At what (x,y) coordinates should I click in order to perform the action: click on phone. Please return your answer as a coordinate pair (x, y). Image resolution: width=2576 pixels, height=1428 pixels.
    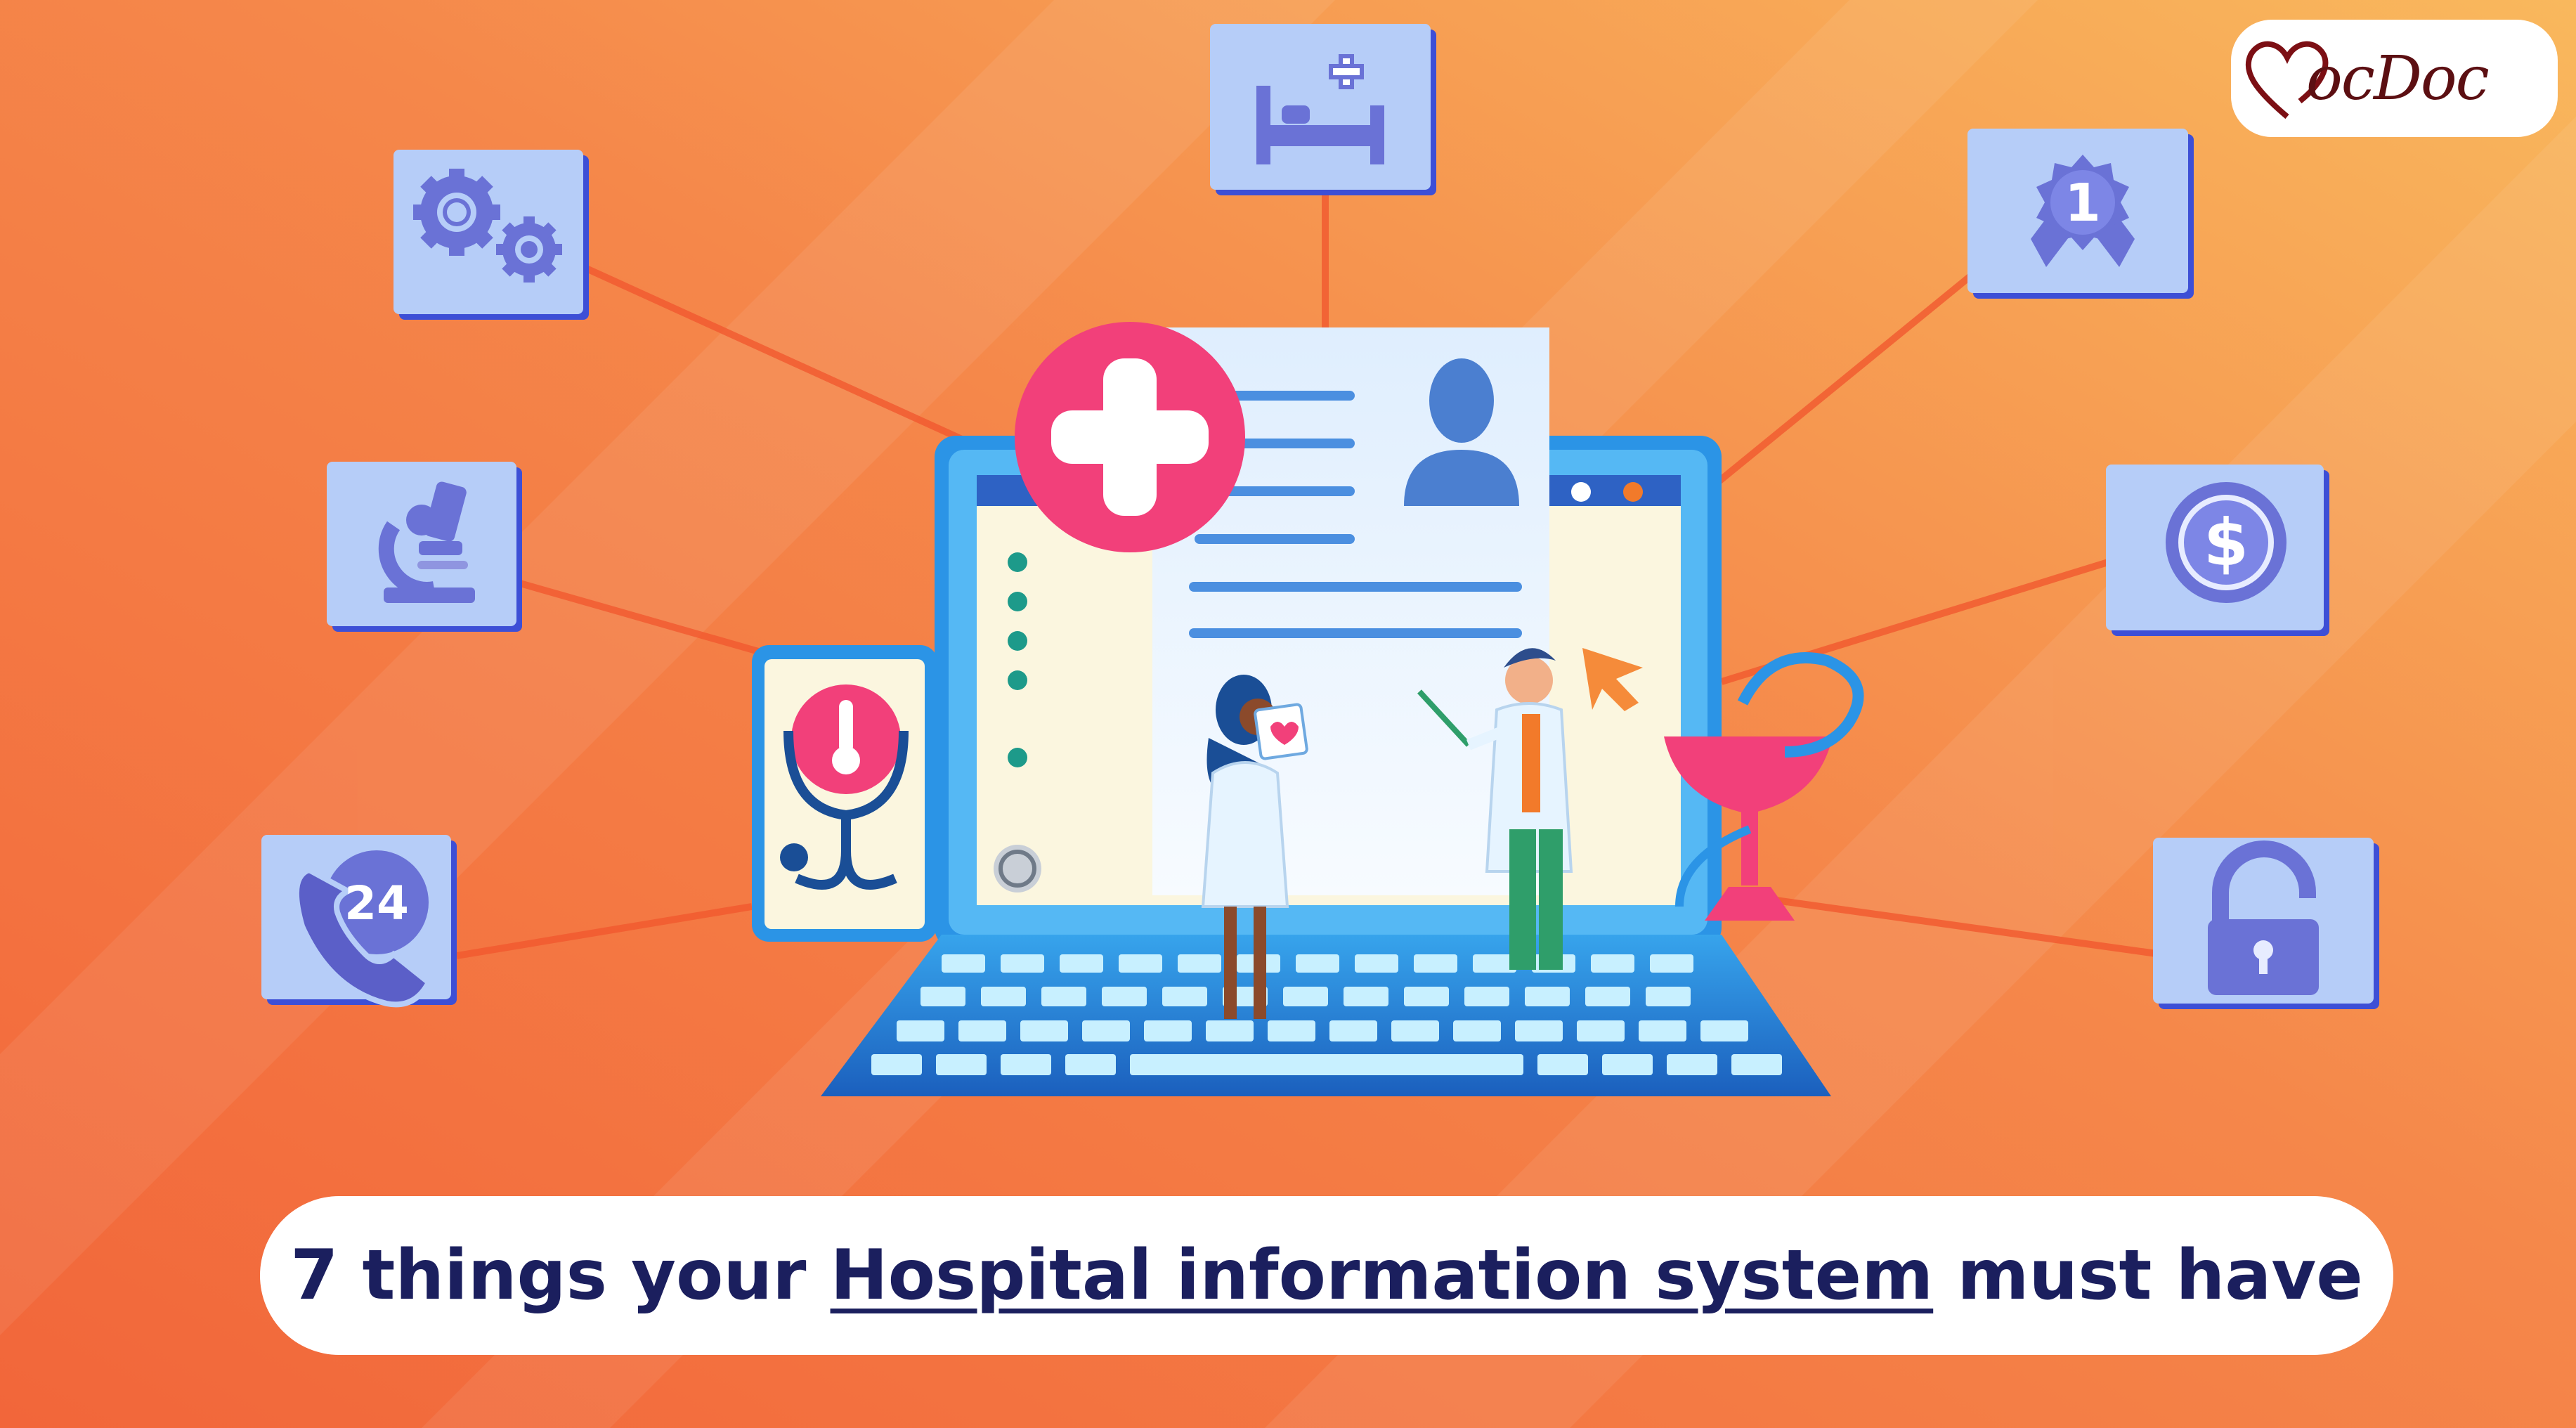
    Looking at the image, I should click on (844, 794).